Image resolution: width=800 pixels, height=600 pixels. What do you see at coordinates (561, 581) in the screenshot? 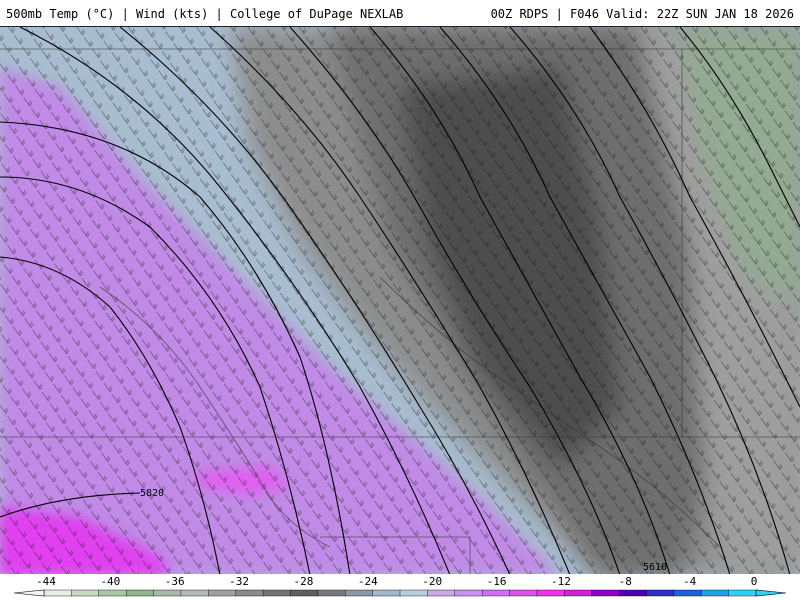
I see `colorbar-tick-label: -12` at bounding box center [561, 581].